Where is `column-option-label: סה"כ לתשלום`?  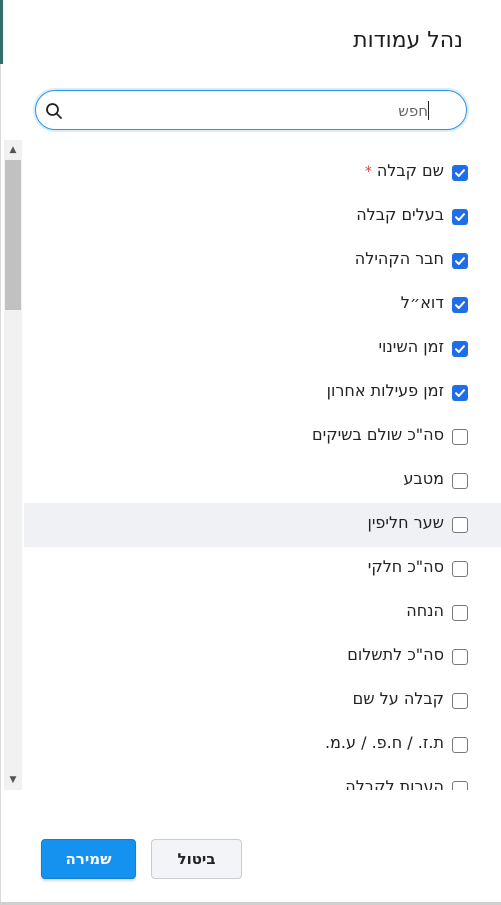
column-option-label: סה"כ לתשלום is located at coordinates (395, 654).